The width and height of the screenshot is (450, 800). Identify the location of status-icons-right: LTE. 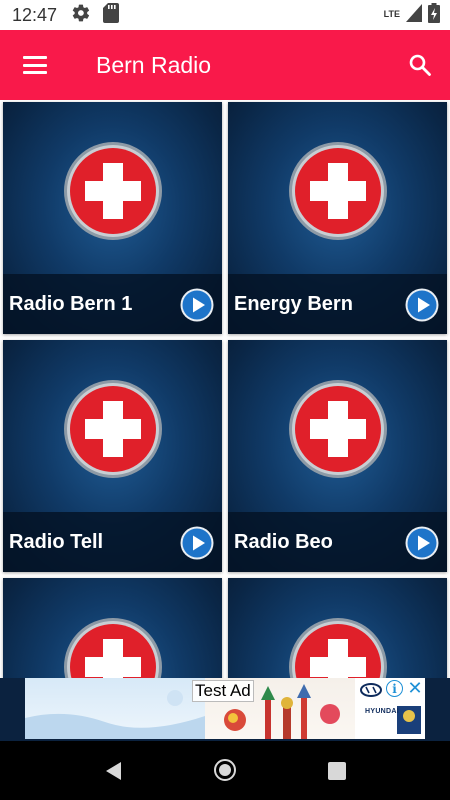
(411, 15).